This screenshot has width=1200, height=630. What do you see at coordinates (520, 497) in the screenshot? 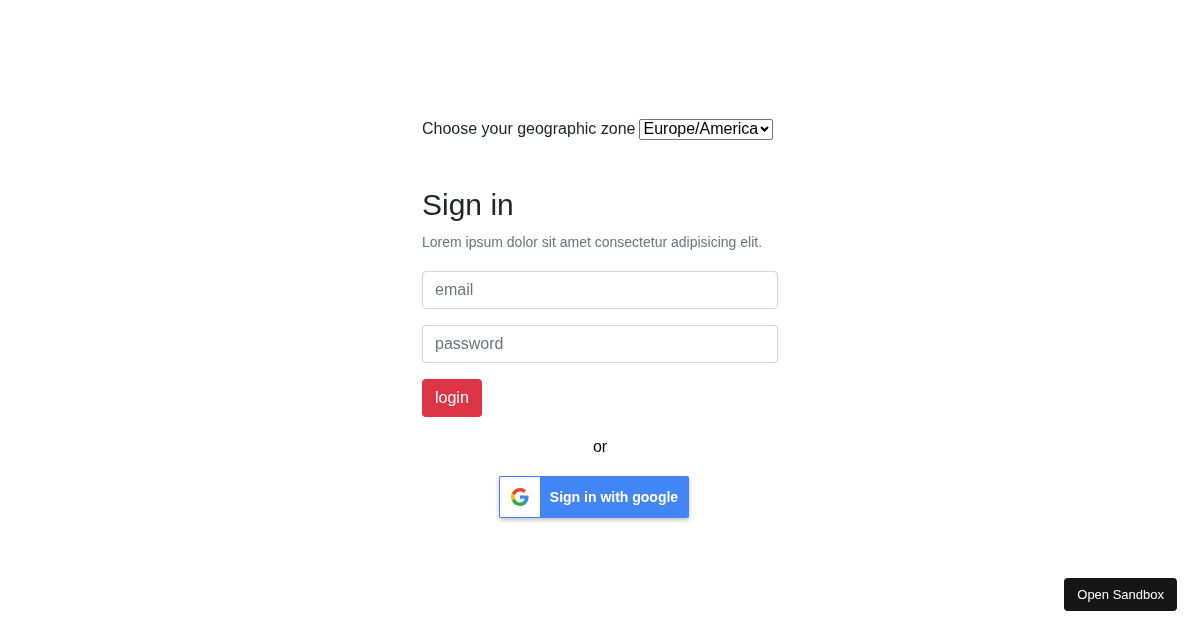
I see `google-g-icon` at bounding box center [520, 497].